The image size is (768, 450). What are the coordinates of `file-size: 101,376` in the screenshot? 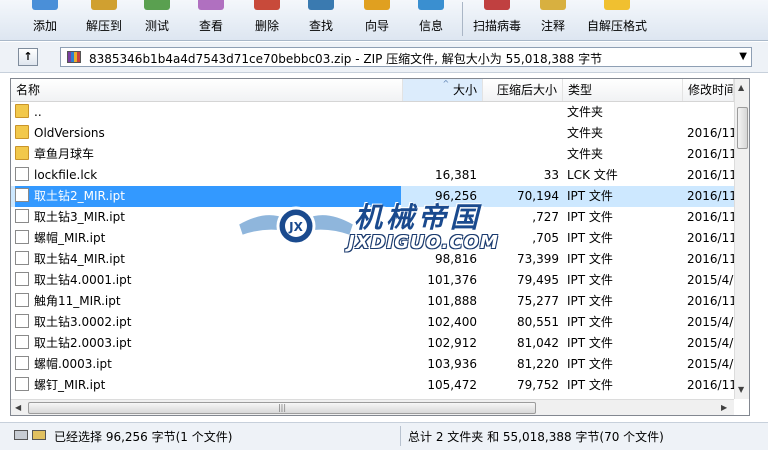 It's located at (452, 280).